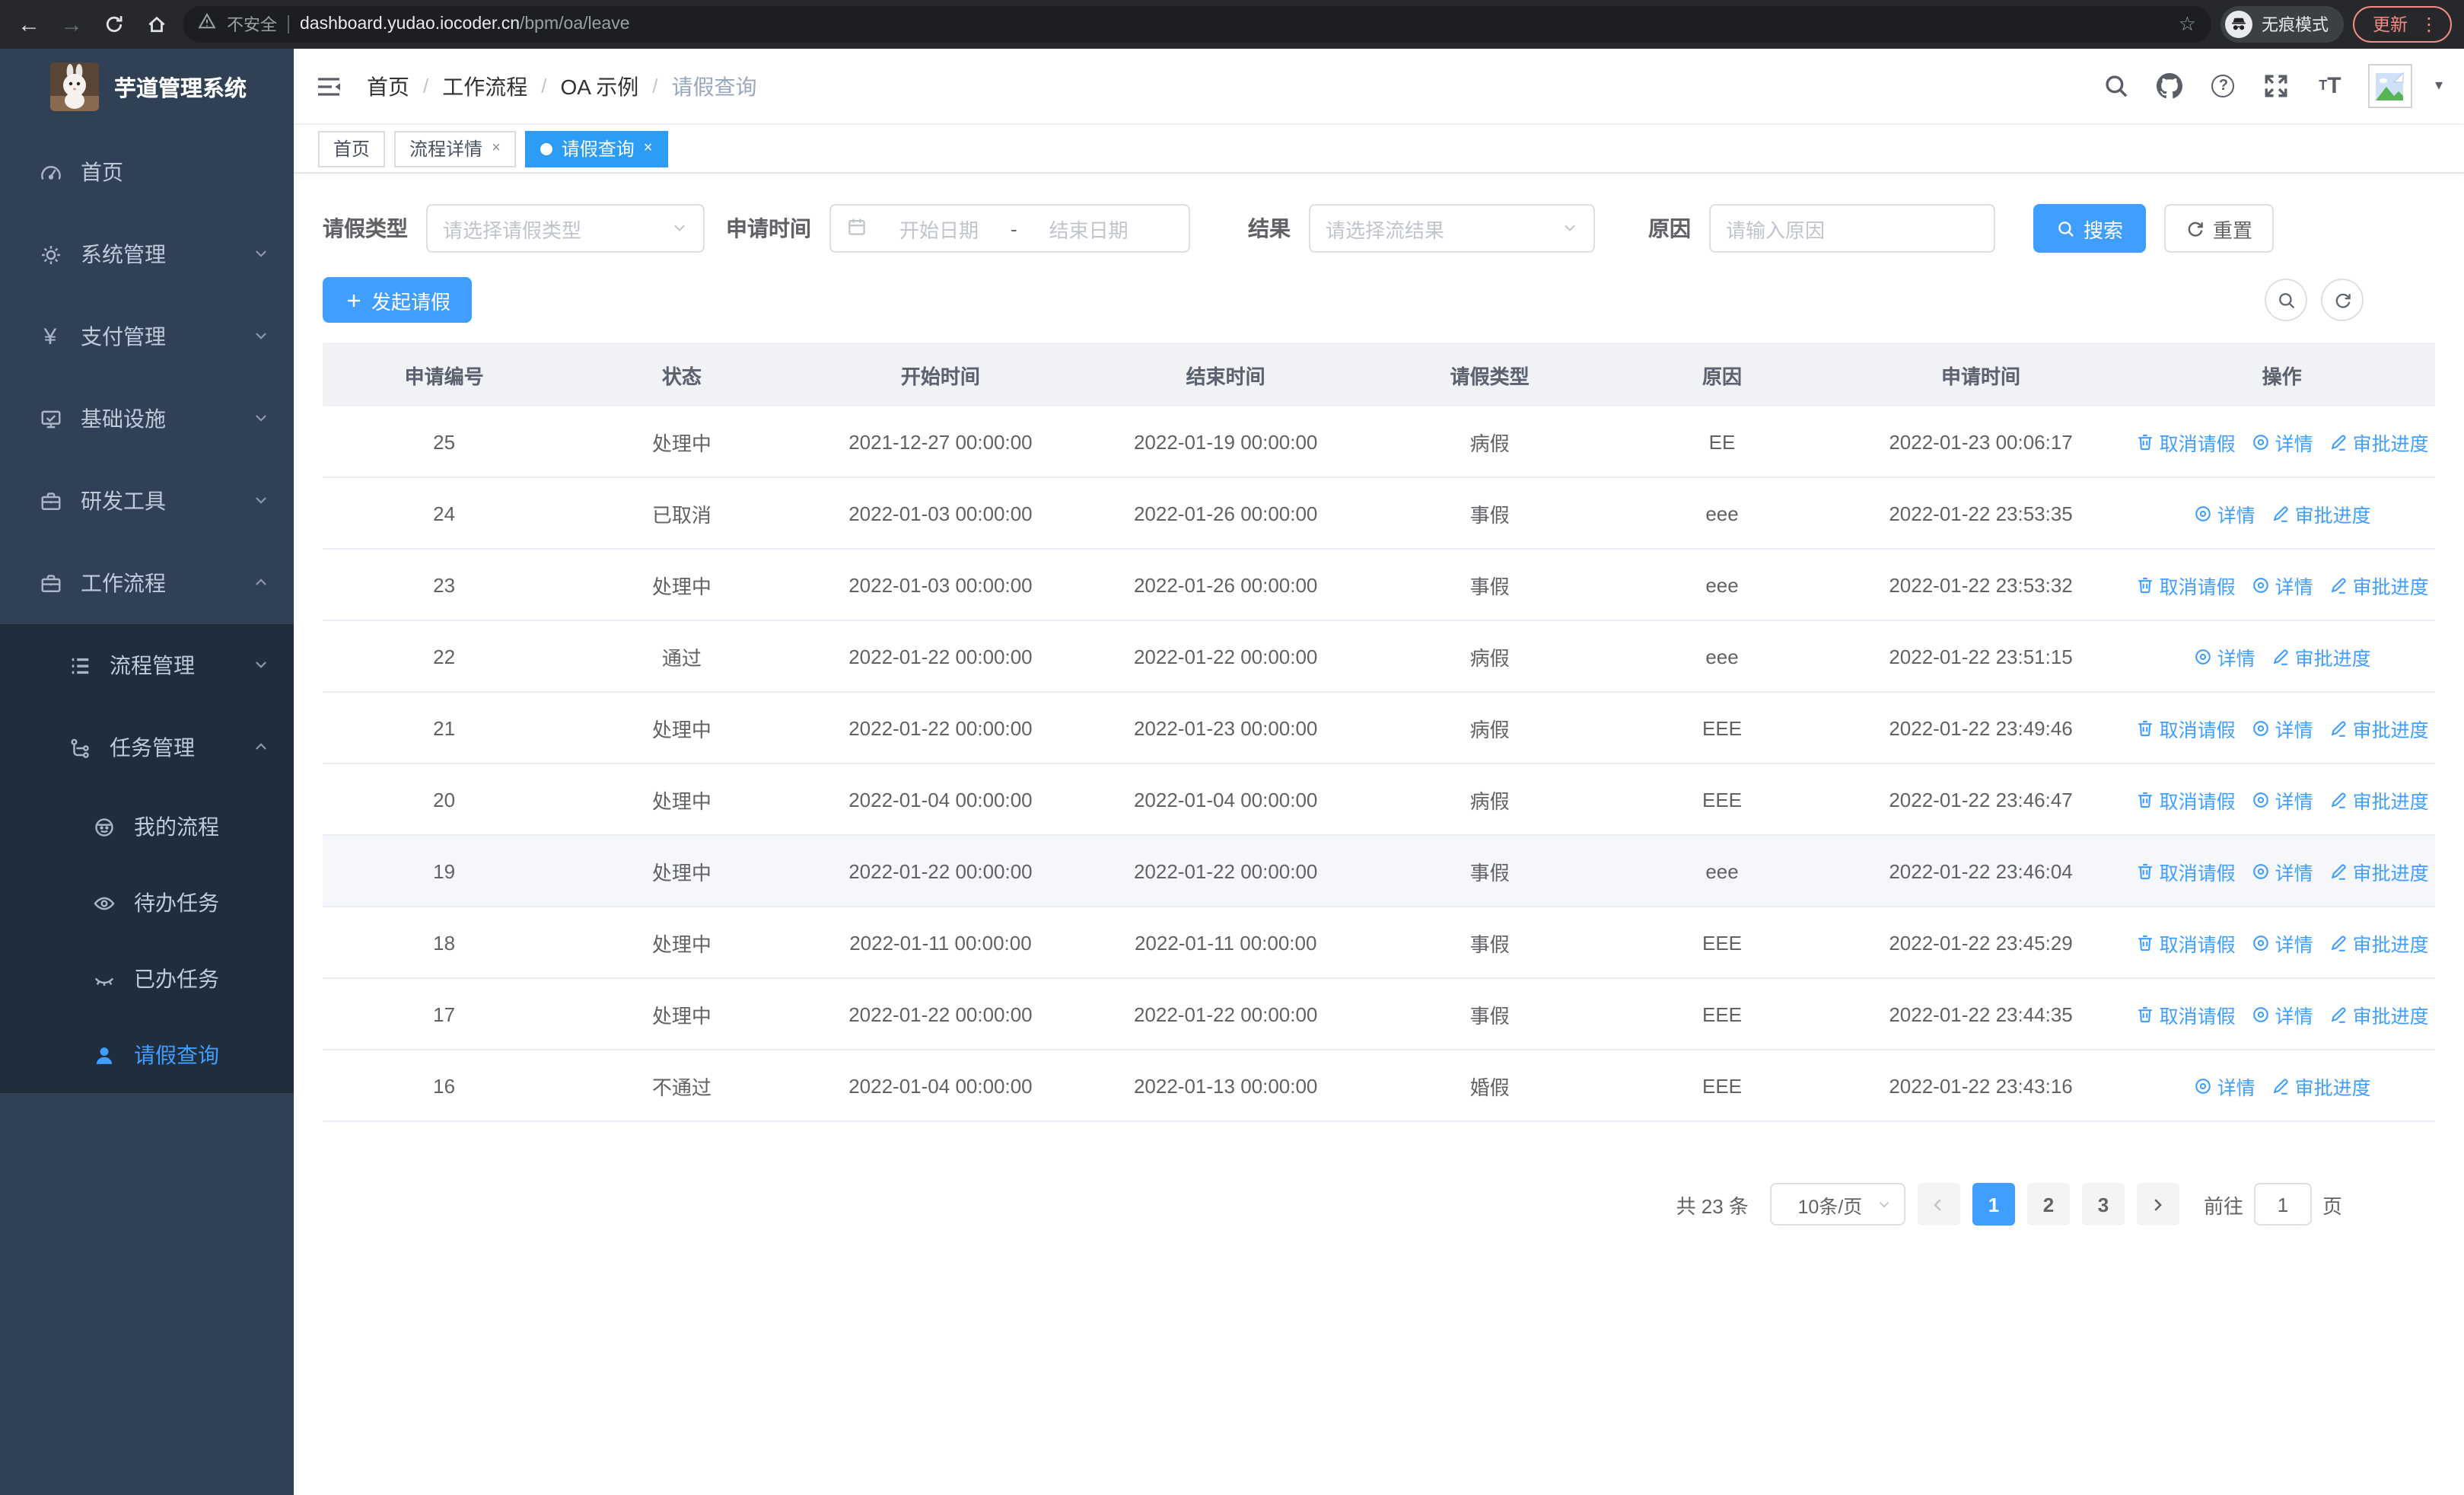 Image resolution: width=2464 pixels, height=1495 pixels. Describe the element at coordinates (2402, 25) in the screenshot. I see `update-button: 更新 ⋮` at that location.